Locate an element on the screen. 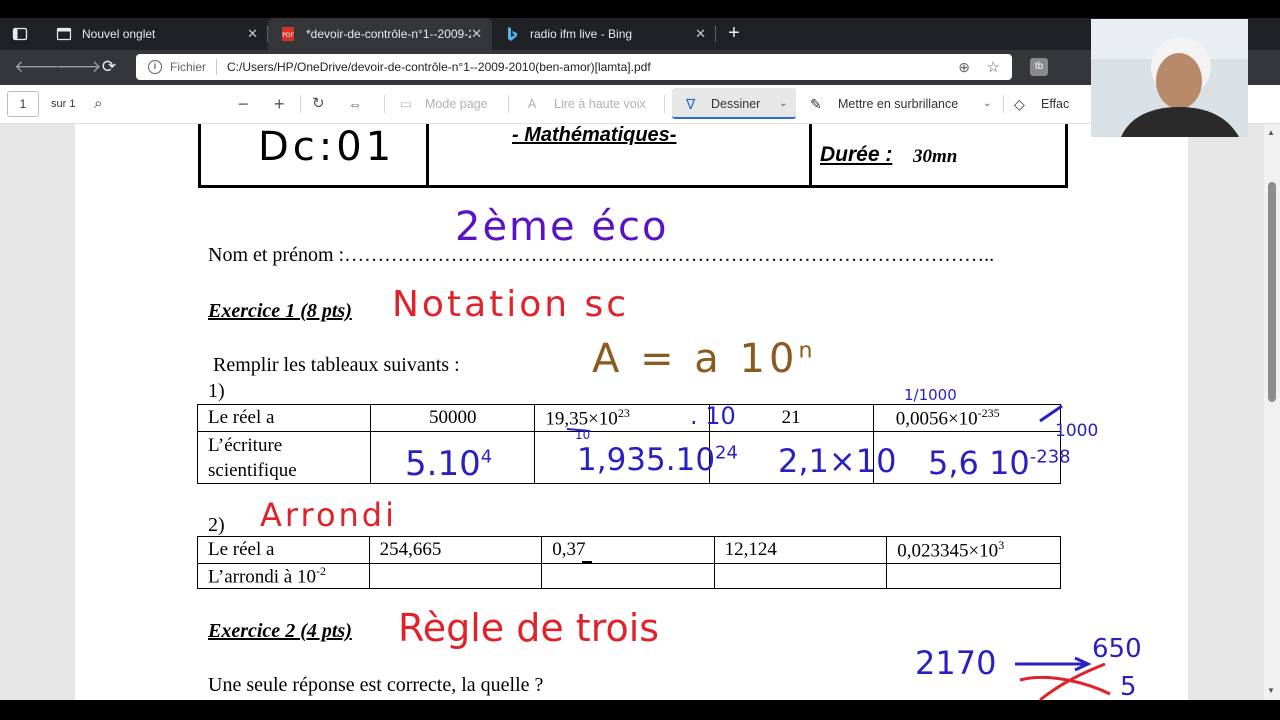  page-view-icon: ▭ is located at coordinates (406, 104).